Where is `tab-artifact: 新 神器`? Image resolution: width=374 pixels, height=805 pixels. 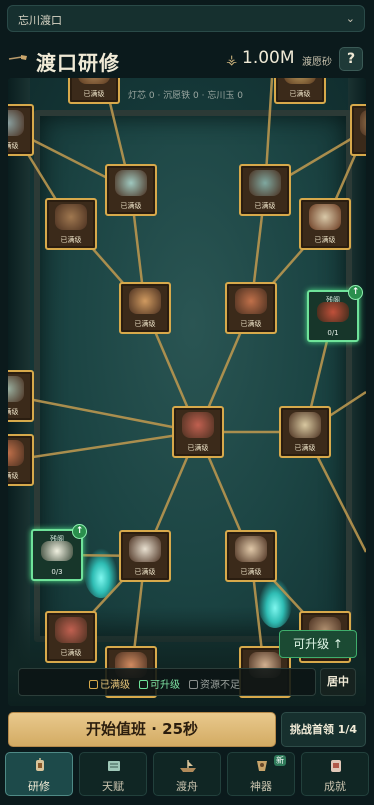
tab-artifact: 新 神器 is located at coordinates (261, 774).